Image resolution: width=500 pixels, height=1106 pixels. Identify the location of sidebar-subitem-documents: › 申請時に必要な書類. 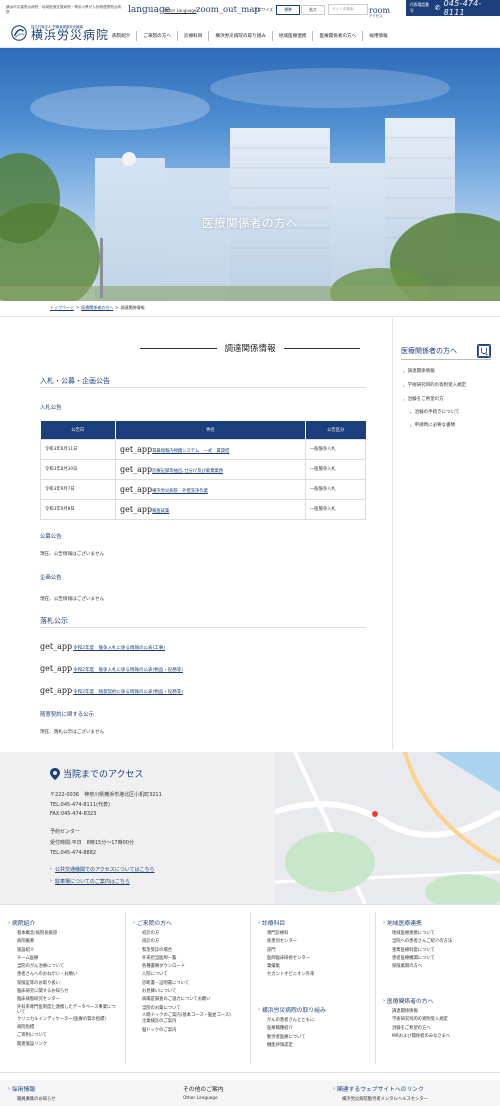
(433, 425).